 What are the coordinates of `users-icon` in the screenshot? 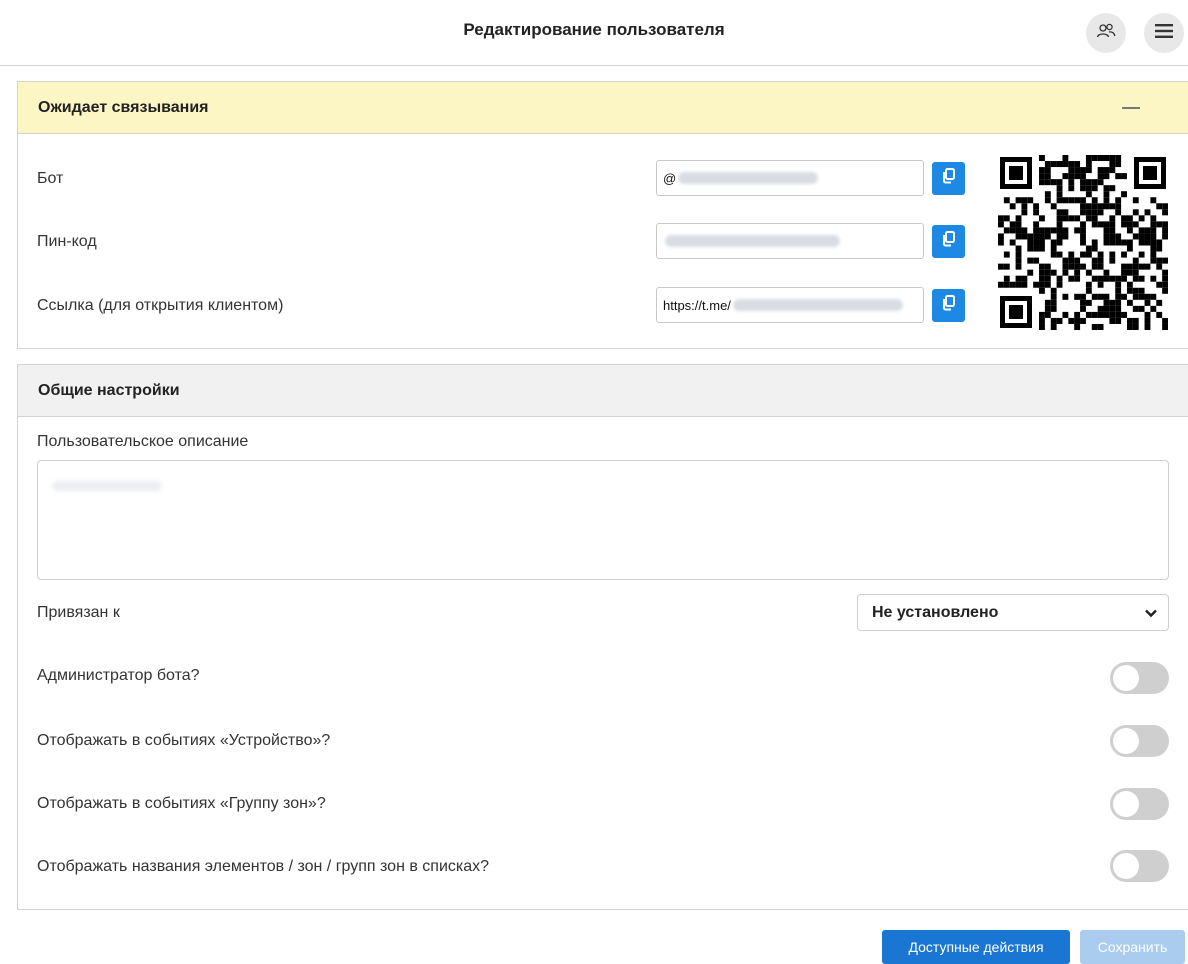 It's located at (1106, 33).